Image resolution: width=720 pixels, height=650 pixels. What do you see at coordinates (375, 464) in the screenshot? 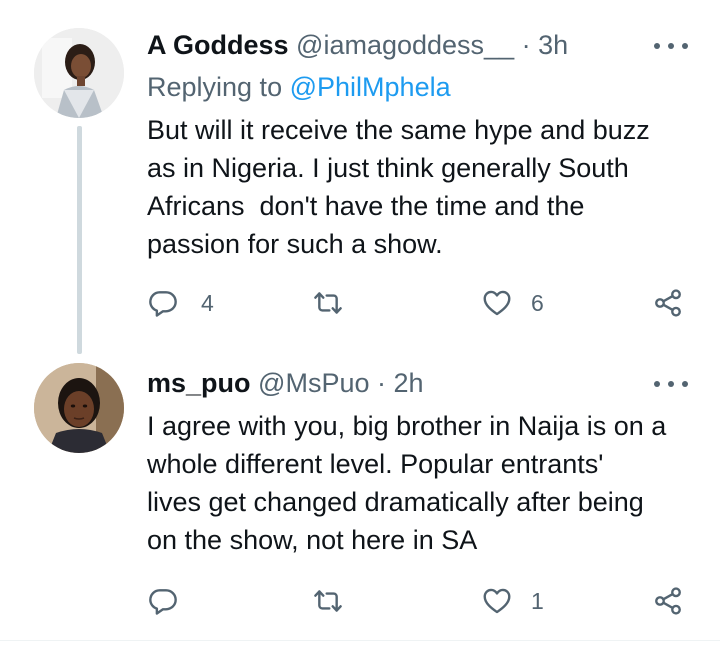
I see `tweet-text-line: whole different level. Popular entrants'` at bounding box center [375, 464].